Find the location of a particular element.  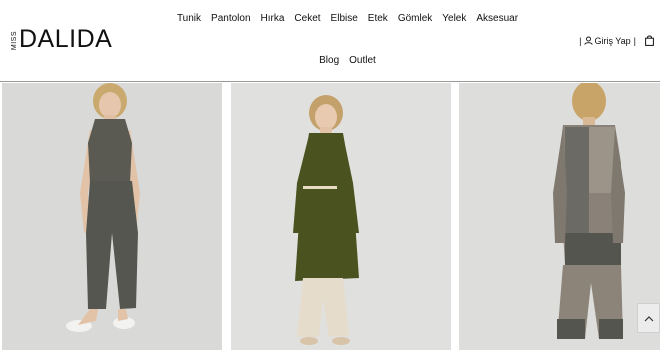

nav-item-outlet: Outlet is located at coordinates (362, 60).